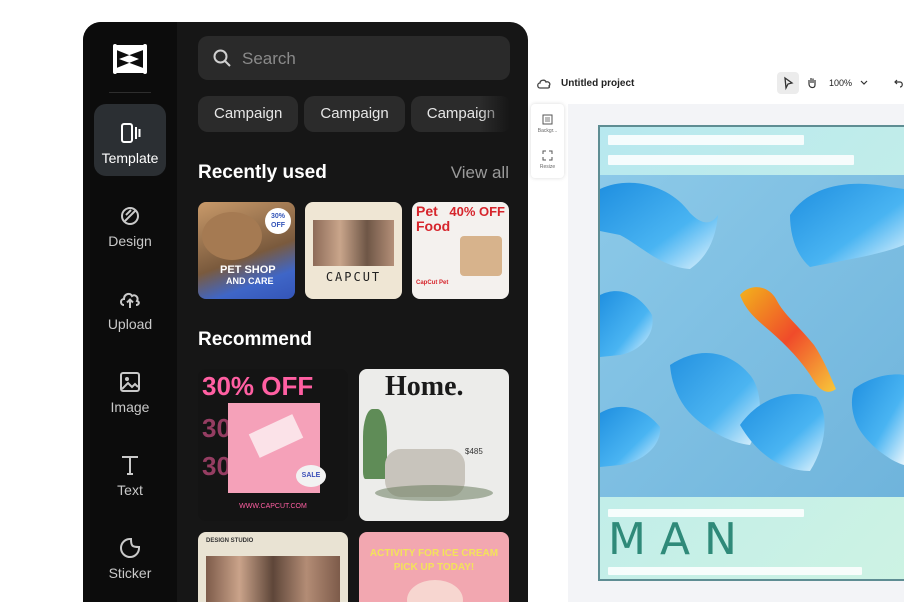 This screenshot has width=904, height=602. I want to click on tool-label: Resize, so click(547, 167).